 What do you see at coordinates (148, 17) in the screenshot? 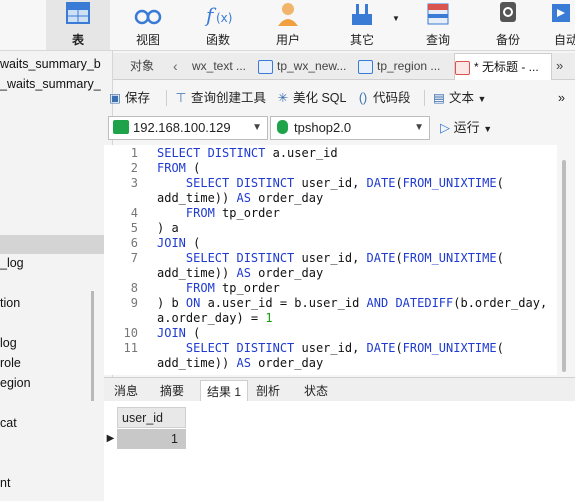
I see `view-icon` at bounding box center [148, 17].